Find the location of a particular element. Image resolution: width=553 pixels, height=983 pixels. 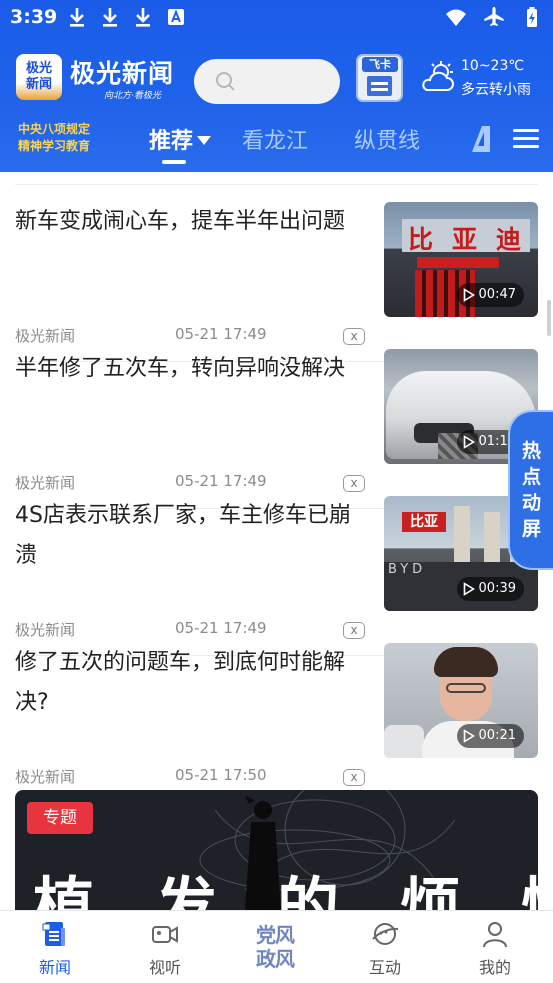

special-topic-banner: 专题 植发的烦恼 is located at coordinates (276, 850).